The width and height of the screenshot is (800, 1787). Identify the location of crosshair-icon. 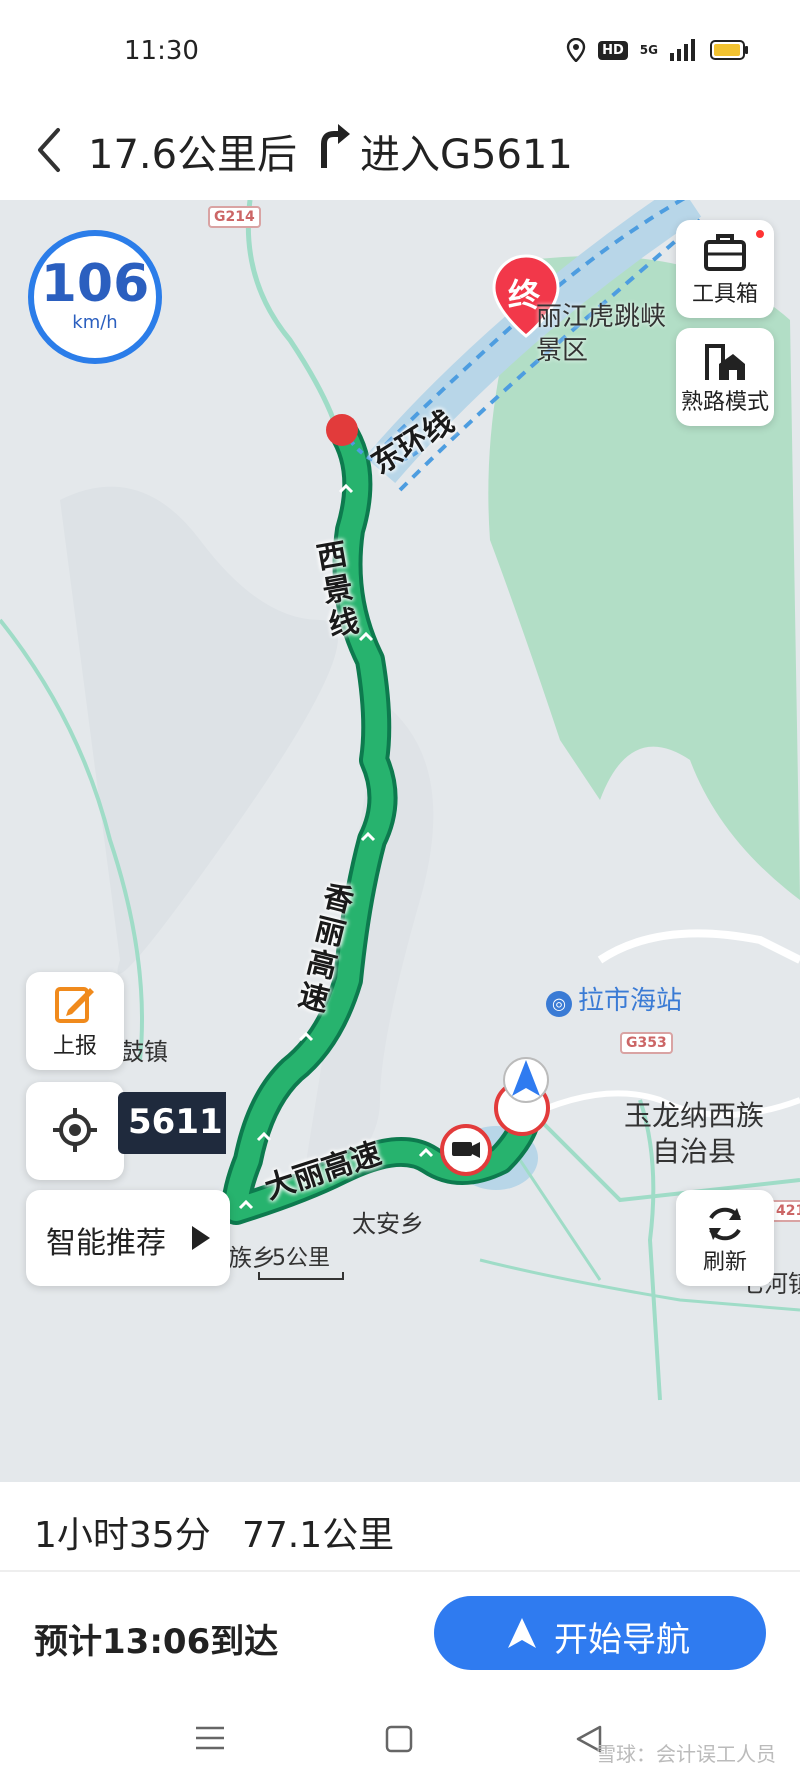
(75, 1130).